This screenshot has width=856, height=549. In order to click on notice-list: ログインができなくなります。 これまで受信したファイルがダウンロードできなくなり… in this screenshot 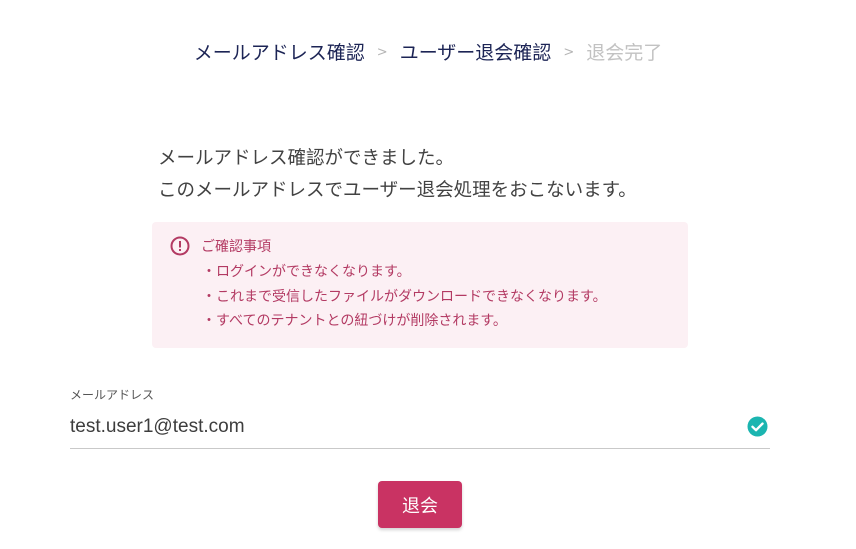, I will do `click(404, 297)`.